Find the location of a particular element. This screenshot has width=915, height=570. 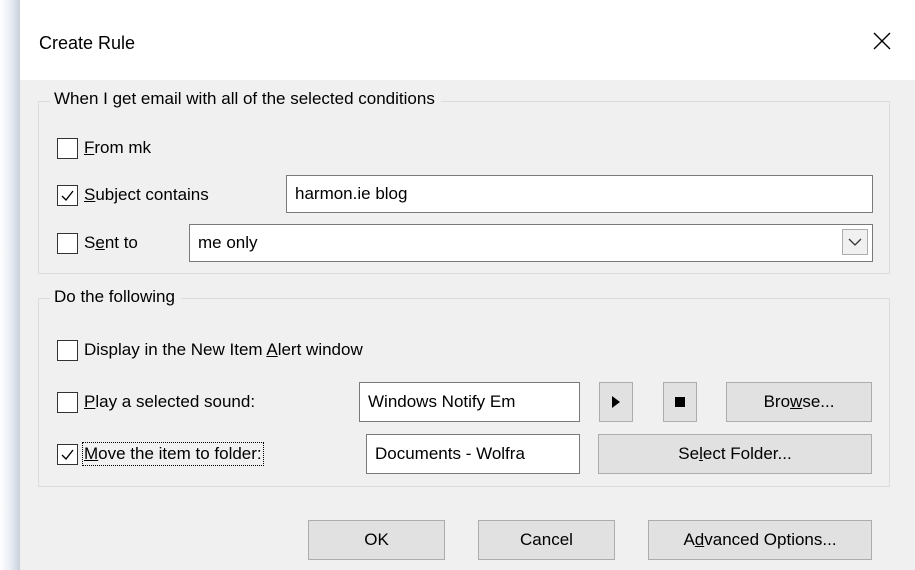

sent-to-row: Sent to is located at coordinates (97, 243).